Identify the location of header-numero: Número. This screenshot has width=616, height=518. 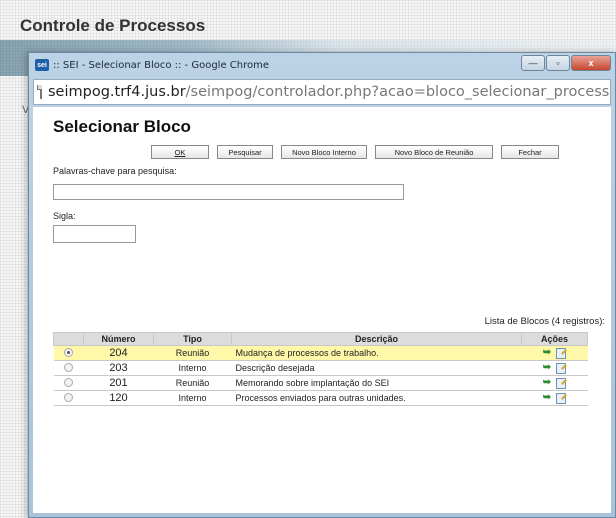
(118, 339).